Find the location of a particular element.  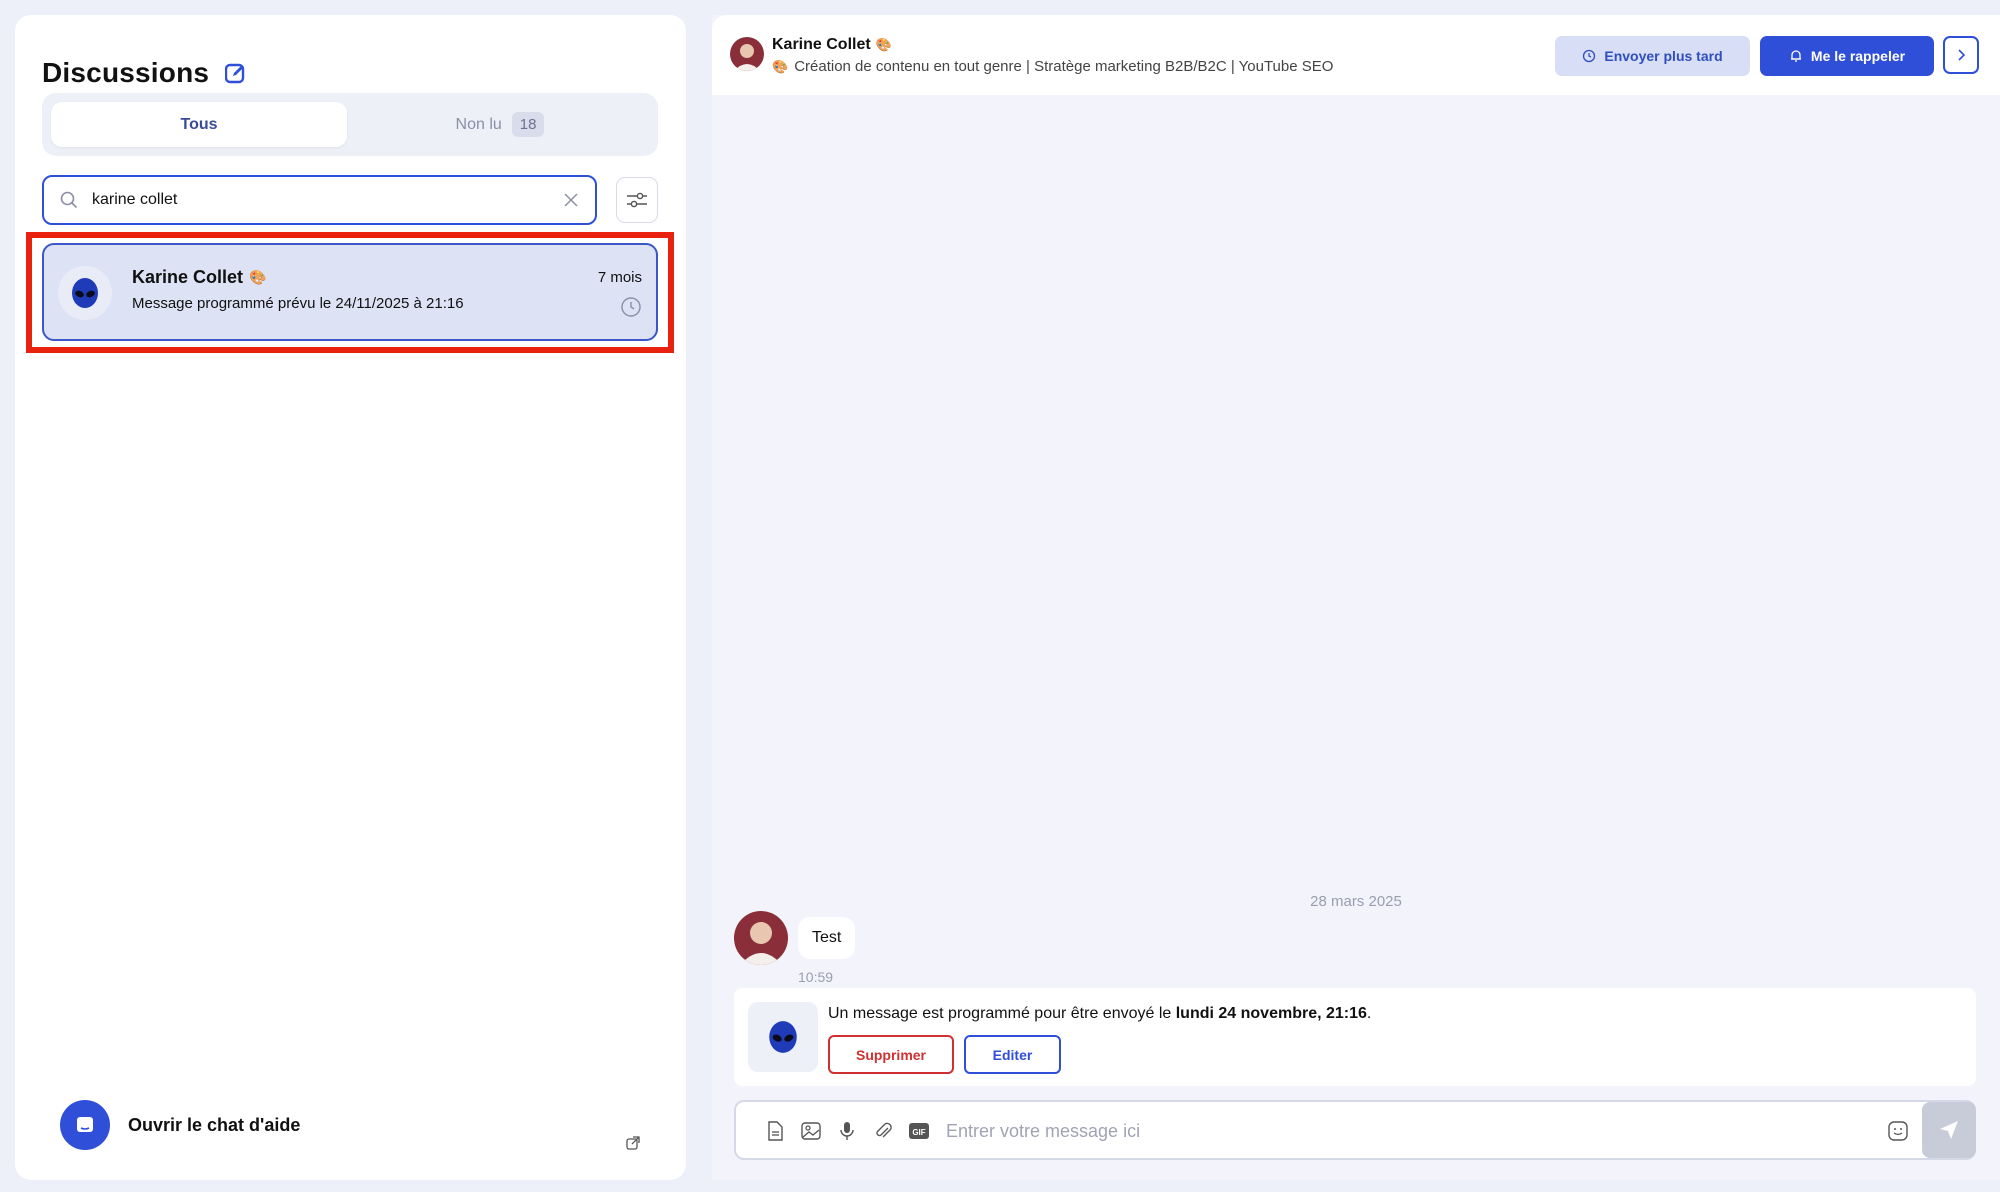

attachment-icon is located at coordinates (883, 1131).